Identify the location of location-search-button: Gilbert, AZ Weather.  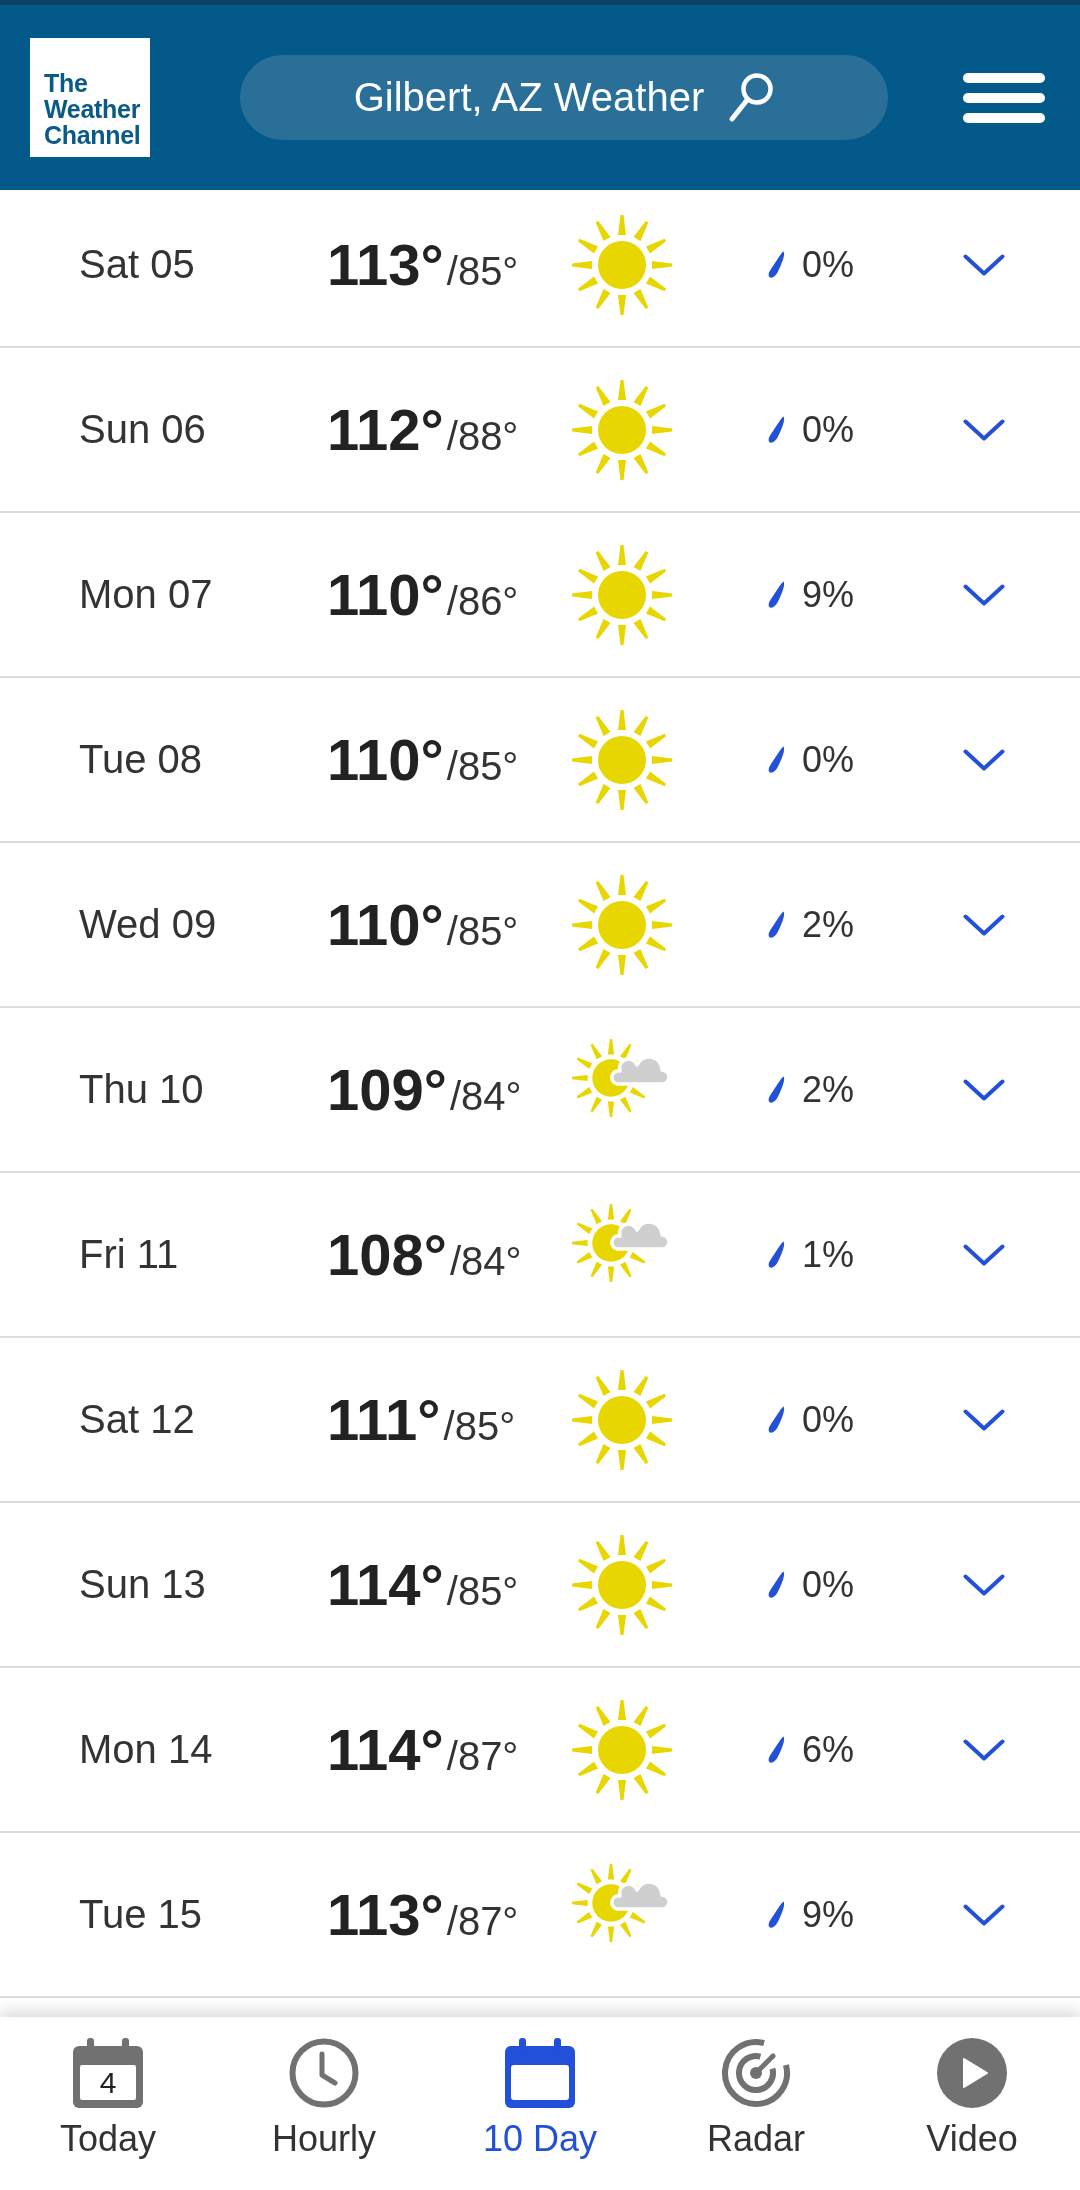
(564, 97).